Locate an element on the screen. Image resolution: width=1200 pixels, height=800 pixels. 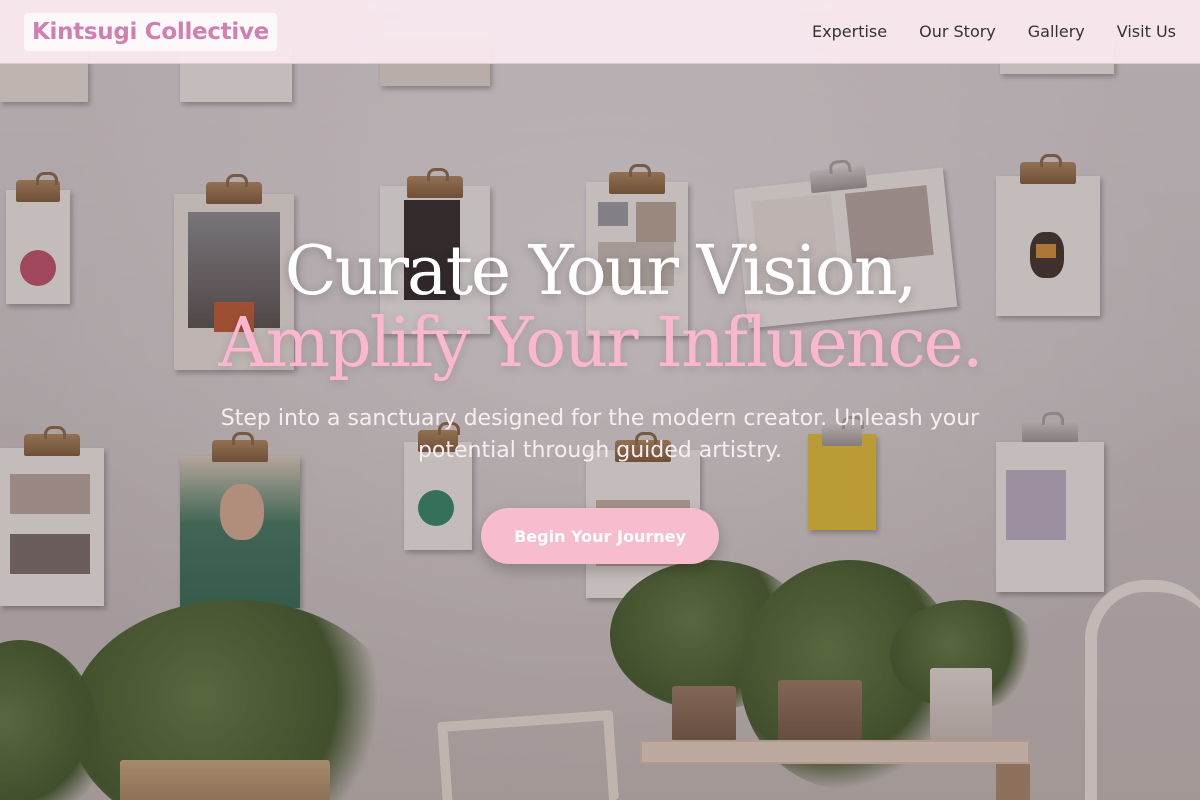
hero-headline-line-1: Curate Your Vision, is located at coordinates (601, 271).